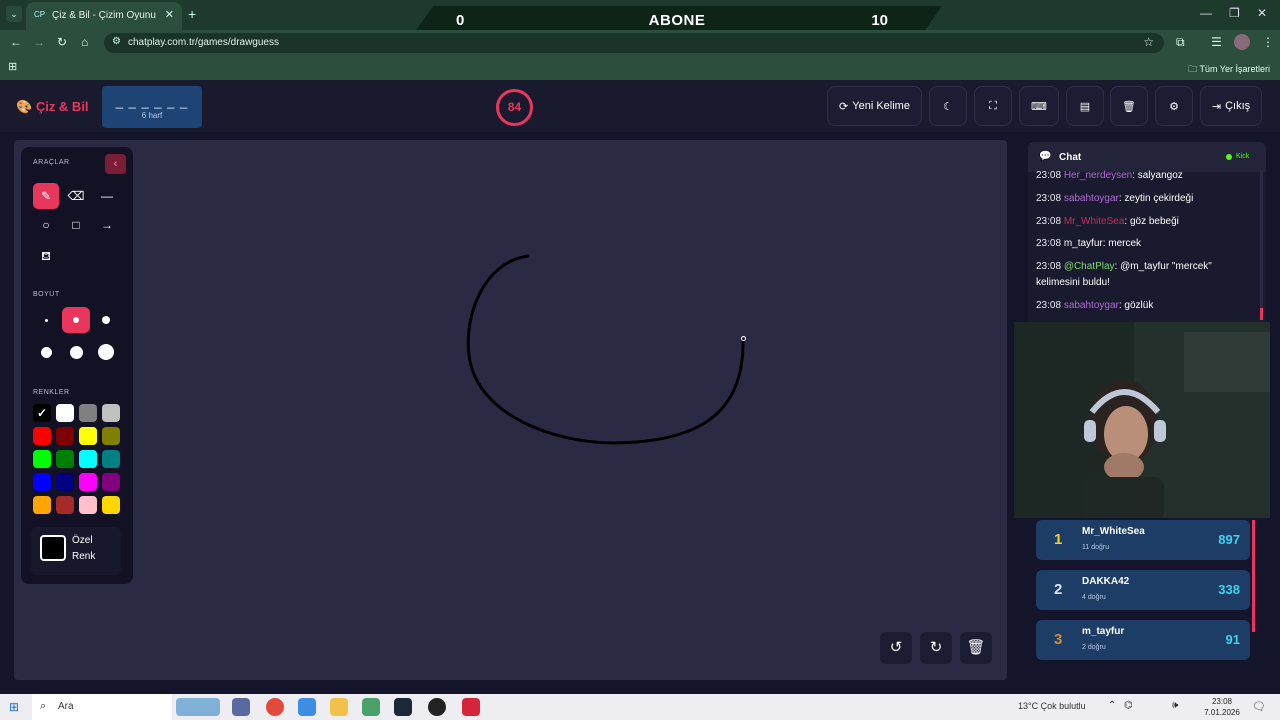 The height and width of the screenshot is (720, 1280). I want to click on volume-icon: 🕪, so click(1175, 705).